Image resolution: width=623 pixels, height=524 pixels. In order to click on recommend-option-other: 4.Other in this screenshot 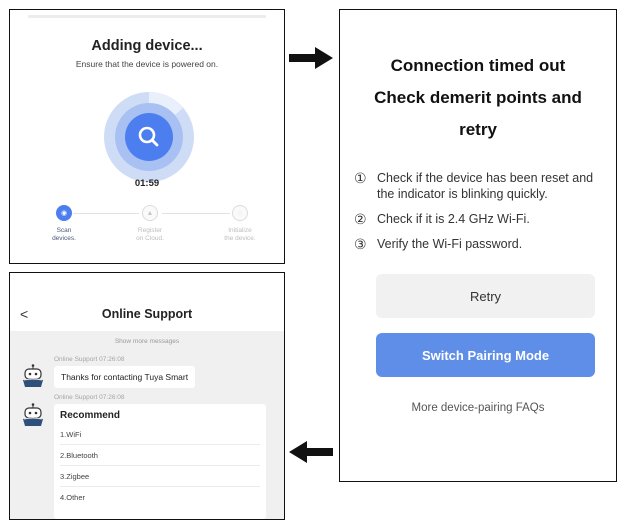, I will do `click(160, 497)`.